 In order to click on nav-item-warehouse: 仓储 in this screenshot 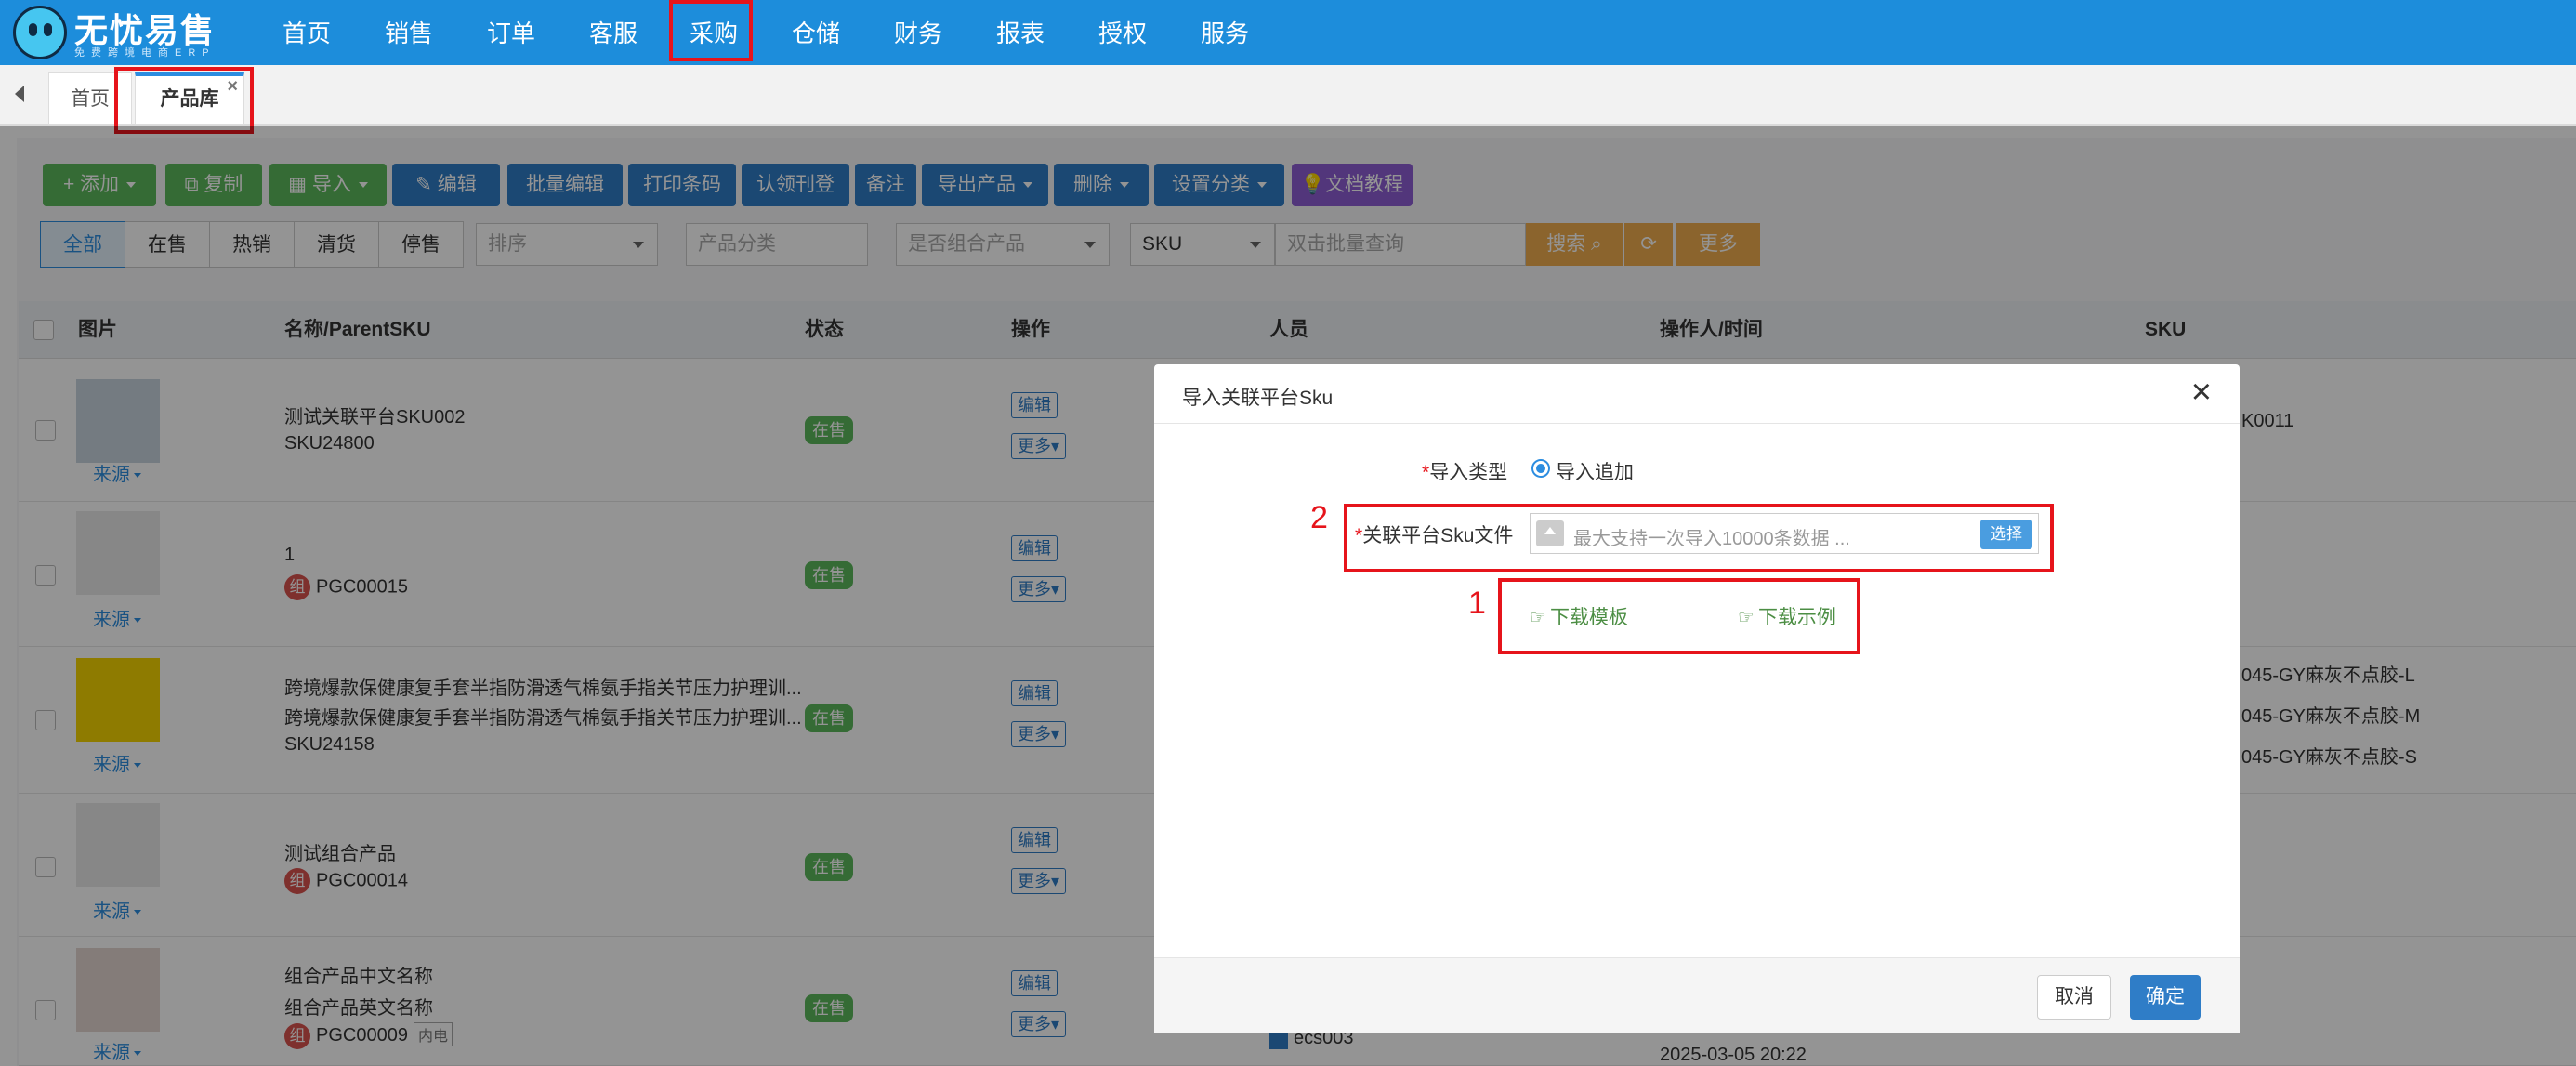, I will do `click(816, 32)`.